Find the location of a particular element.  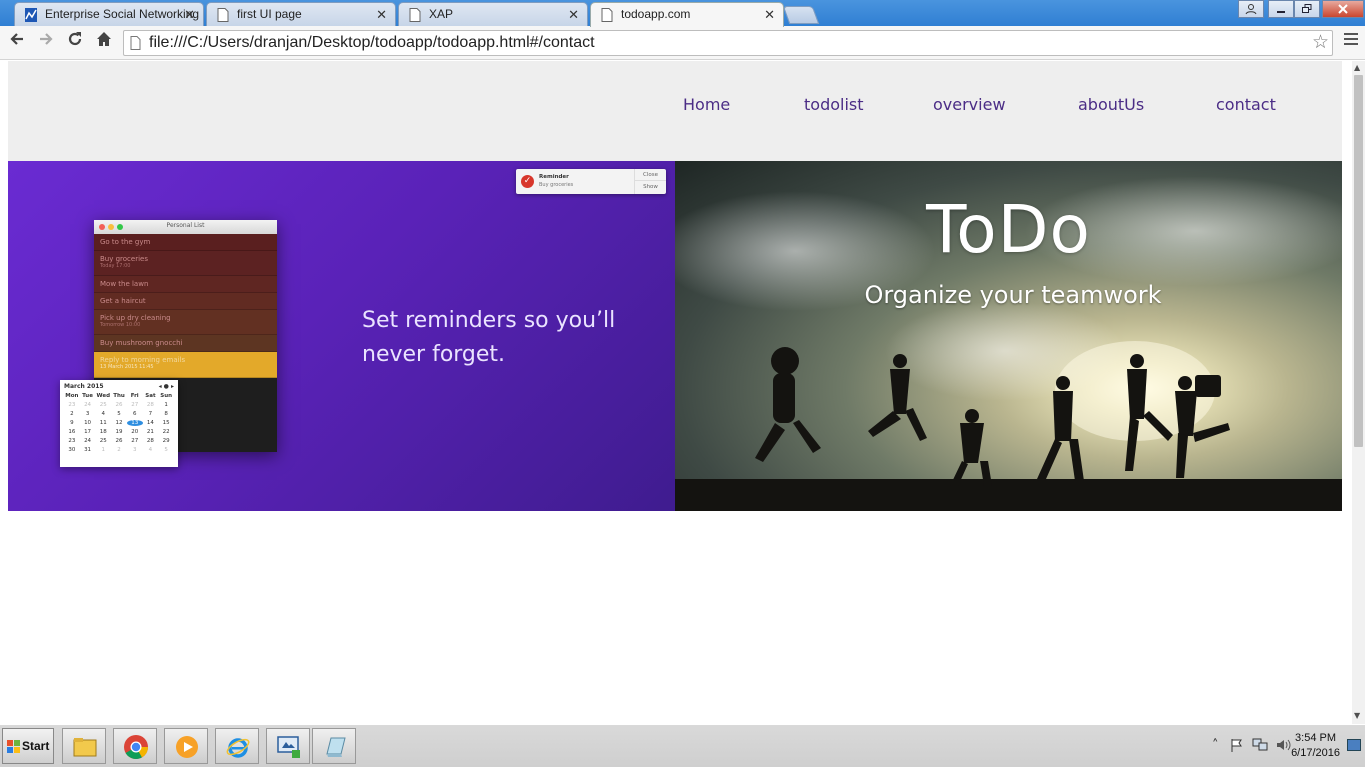

mockup-list-item: Go to the gym is located at coordinates (185, 242).